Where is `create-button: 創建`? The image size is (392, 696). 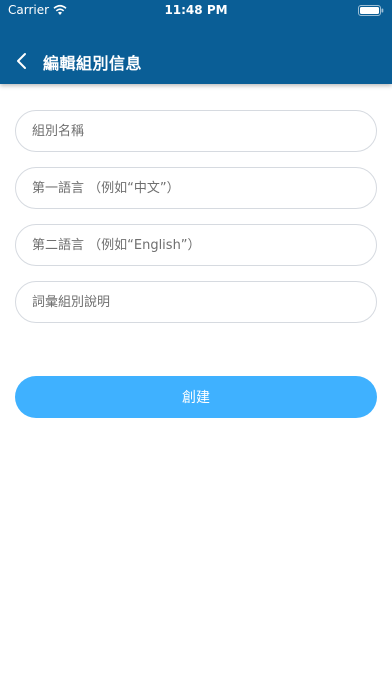
create-button: 創建 is located at coordinates (196, 397).